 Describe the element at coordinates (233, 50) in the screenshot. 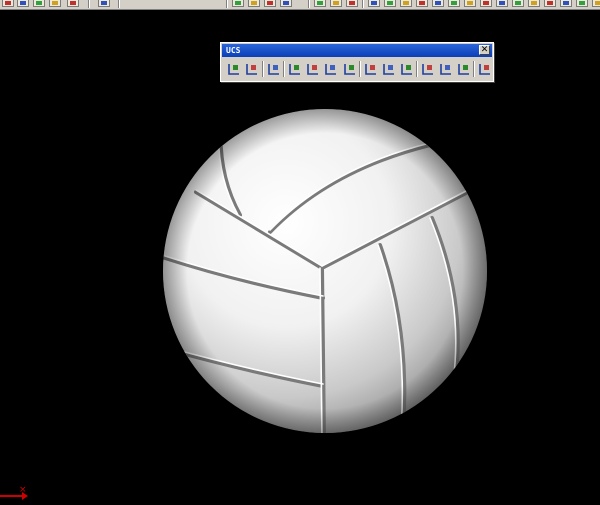

I see `ucs-title: UCS` at that location.